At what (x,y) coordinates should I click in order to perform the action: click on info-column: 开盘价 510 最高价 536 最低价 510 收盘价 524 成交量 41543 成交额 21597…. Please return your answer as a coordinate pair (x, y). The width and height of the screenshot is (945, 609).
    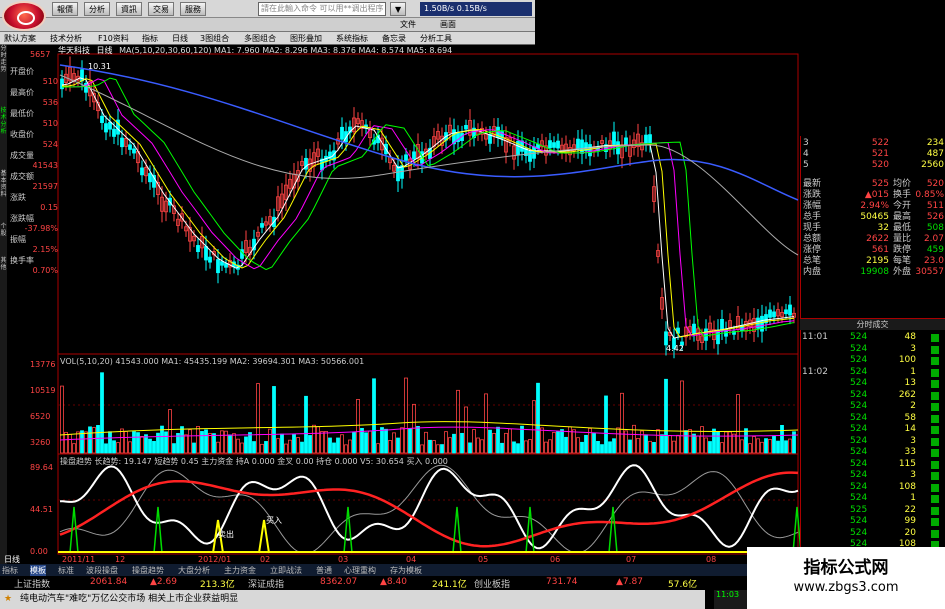
    Looking at the image, I should click on (33, 165).